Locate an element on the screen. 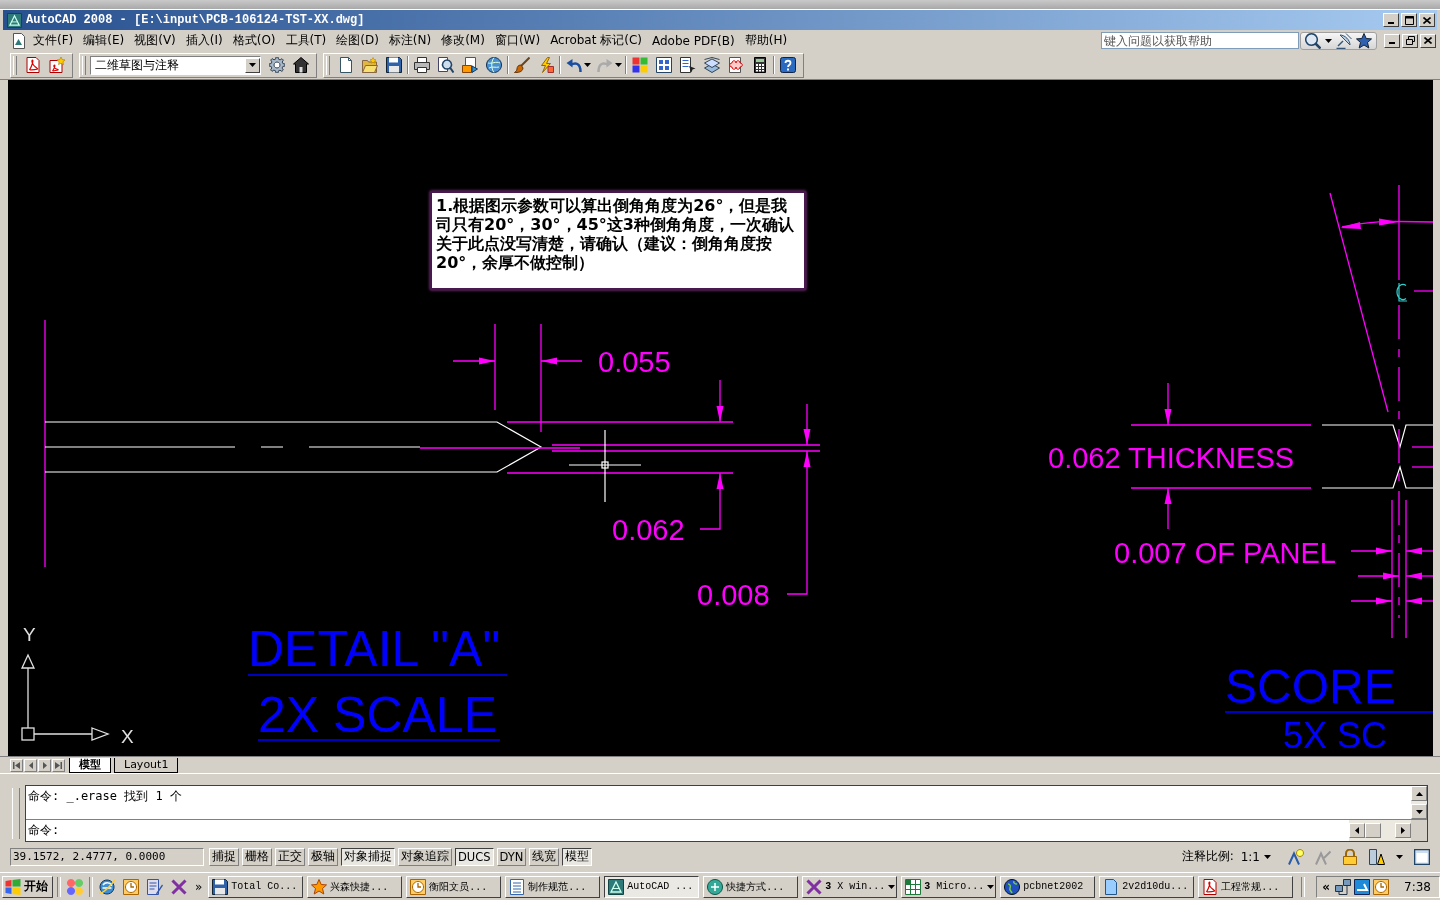 This screenshot has width=1440, height=900. tile-icon is located at coordinates (1362, 886).